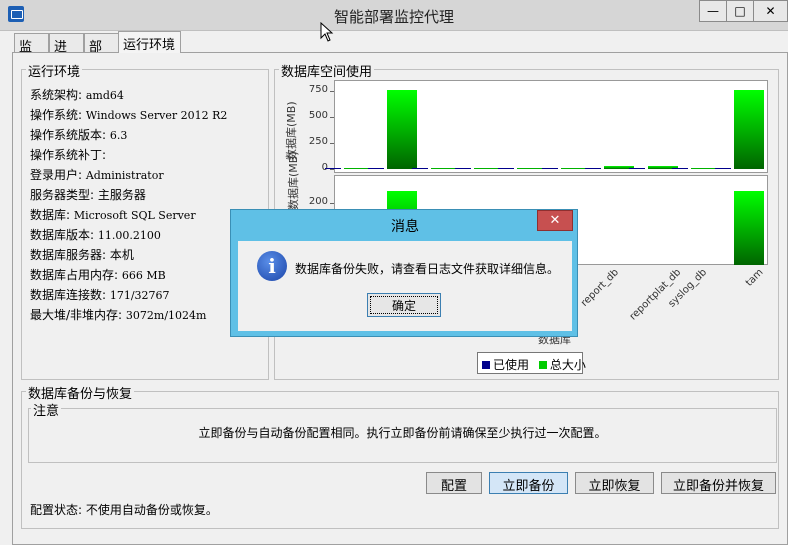 The height and width of the screenshot is (545, 788). I want to click on env-row-value: Administrator, so click(124, 175).